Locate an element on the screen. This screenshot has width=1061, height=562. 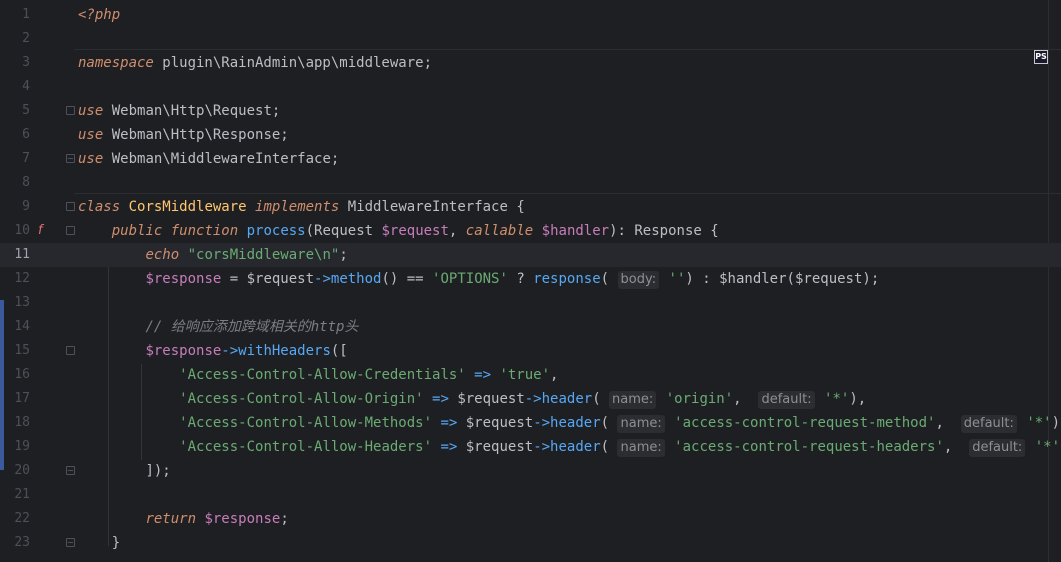
parameter-hint: name: is located at coordinates (641, 448).